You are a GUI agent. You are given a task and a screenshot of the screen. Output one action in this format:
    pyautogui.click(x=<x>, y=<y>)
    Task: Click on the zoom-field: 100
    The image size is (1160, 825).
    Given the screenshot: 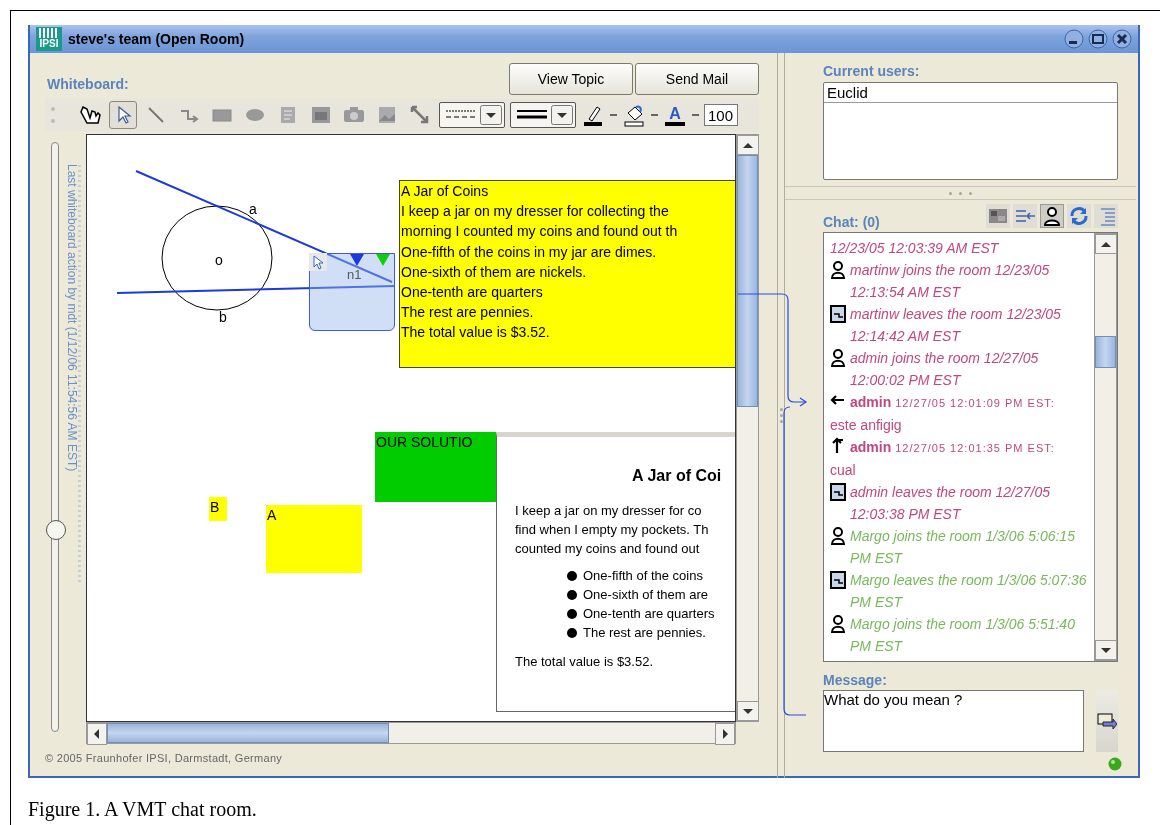 What is the action you would take?
    pyautogui.click(x=721, y=115)
    